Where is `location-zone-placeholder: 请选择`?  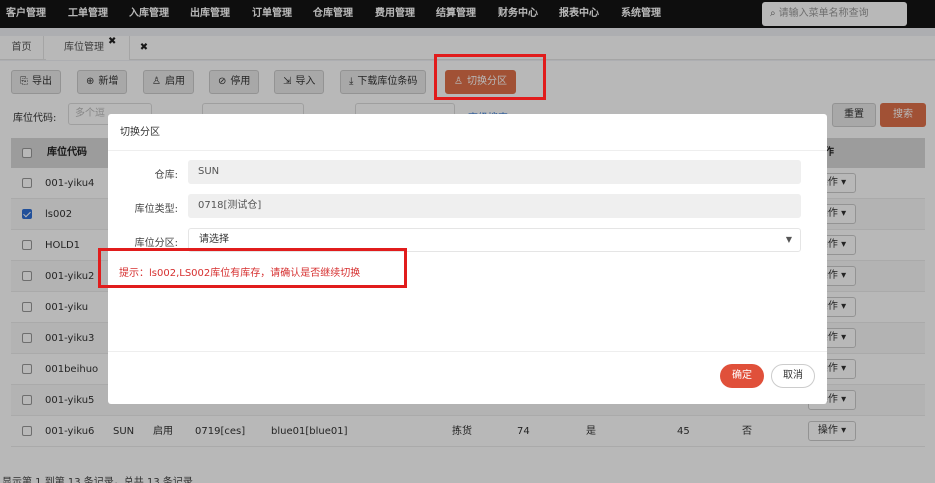
location-zone-placeholder: 请选择 is located at coordinates (214, 239).